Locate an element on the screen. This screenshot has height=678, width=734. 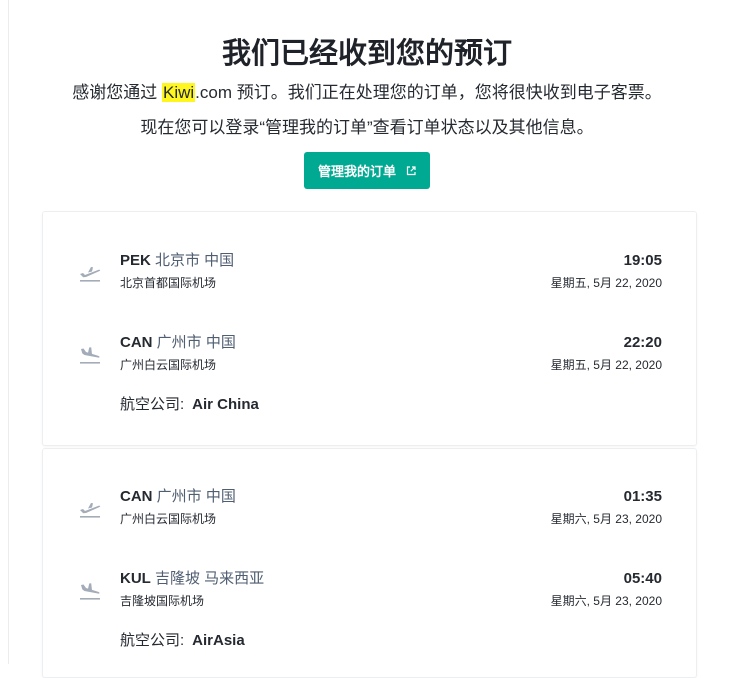
city-country: 北京市 中国 is located at coordinates (195, 260).